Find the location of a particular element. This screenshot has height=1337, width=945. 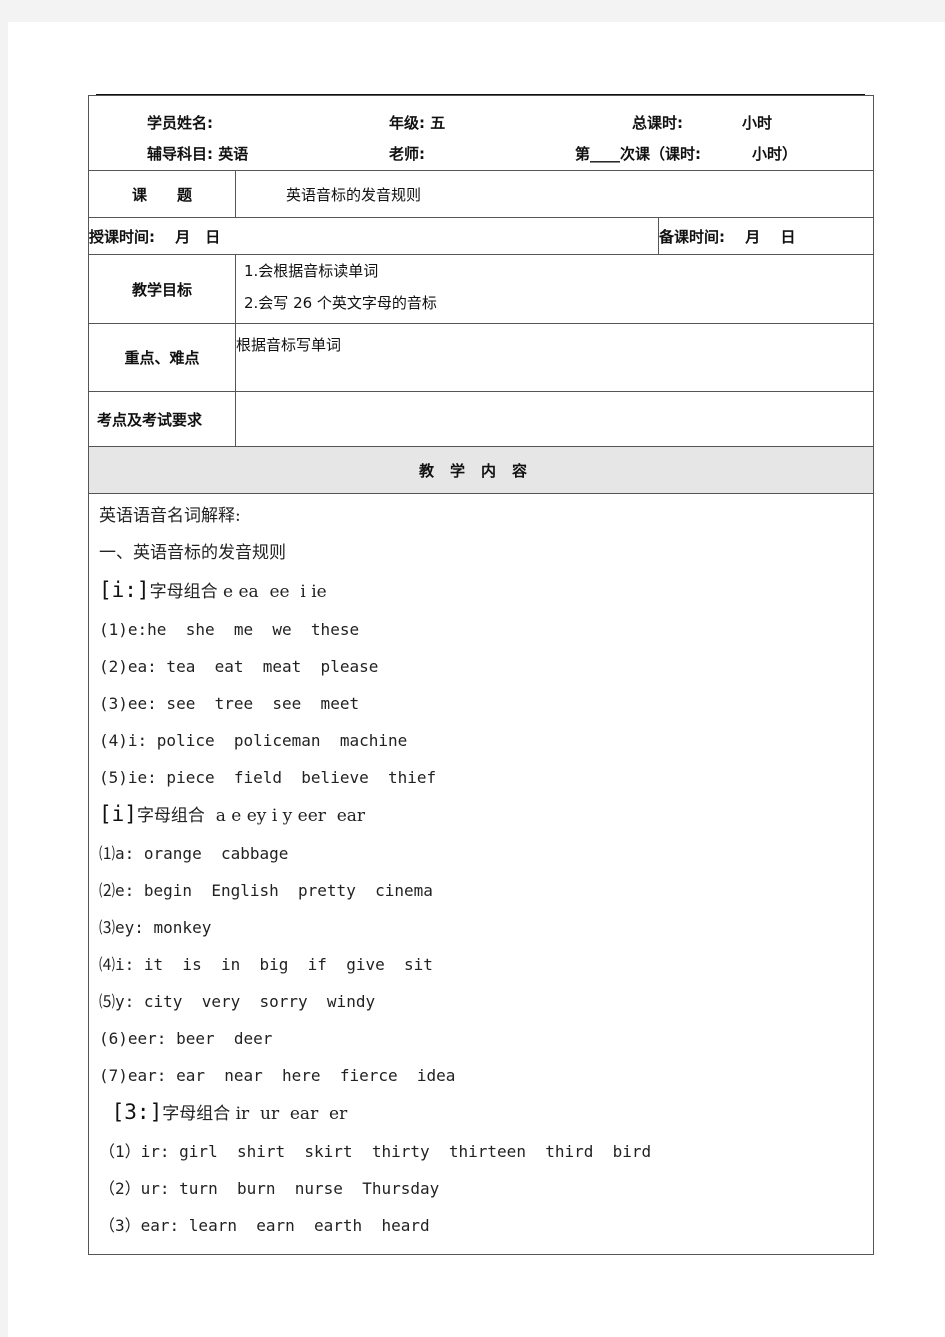

teach-time: 授课时间: 月 日 is located at coordinates (373, 236).